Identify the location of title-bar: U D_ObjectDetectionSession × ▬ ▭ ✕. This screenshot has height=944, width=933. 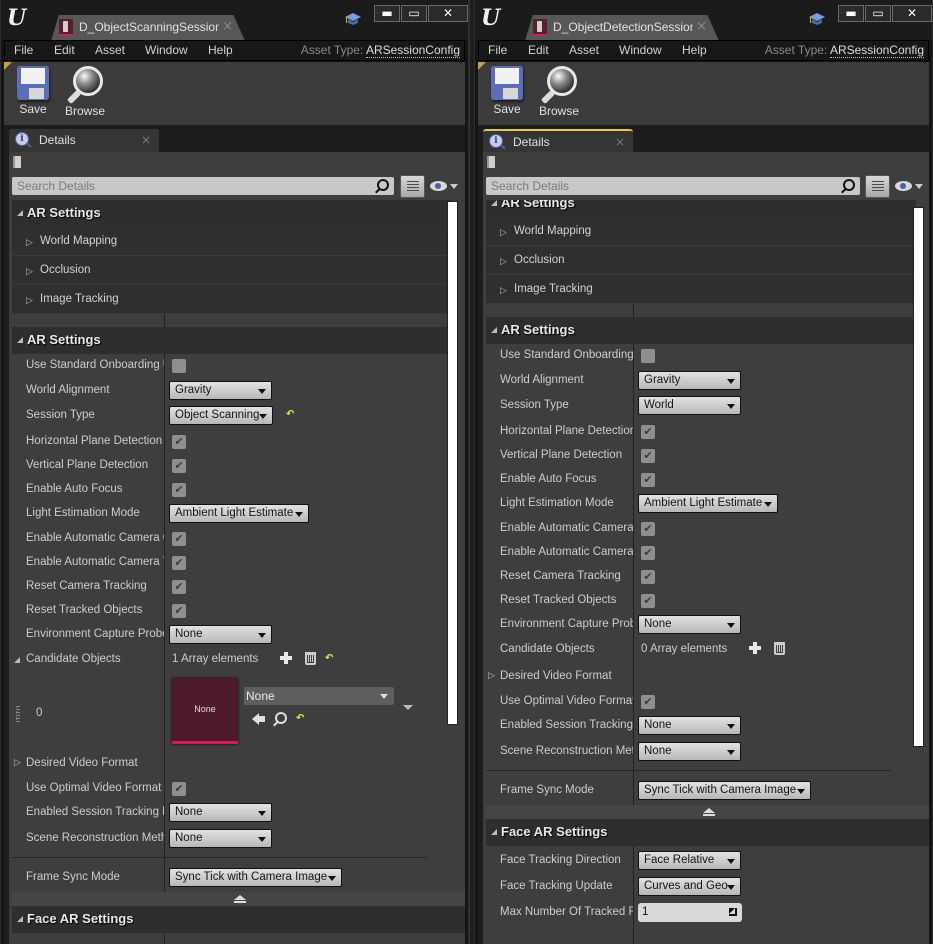
(703, 20).